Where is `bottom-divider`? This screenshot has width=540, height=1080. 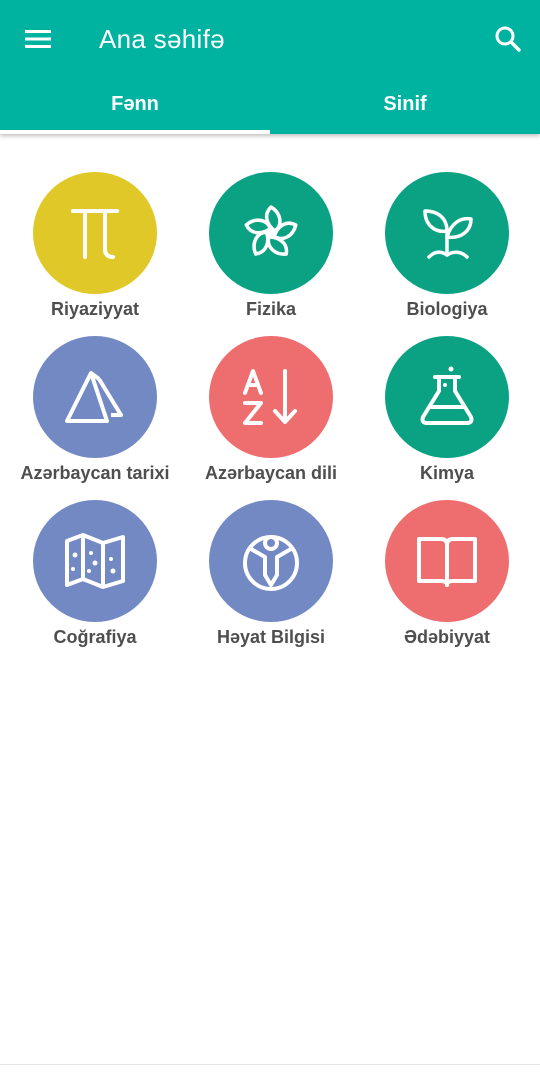
bottom-divider is located at coordinates (270, 1064).